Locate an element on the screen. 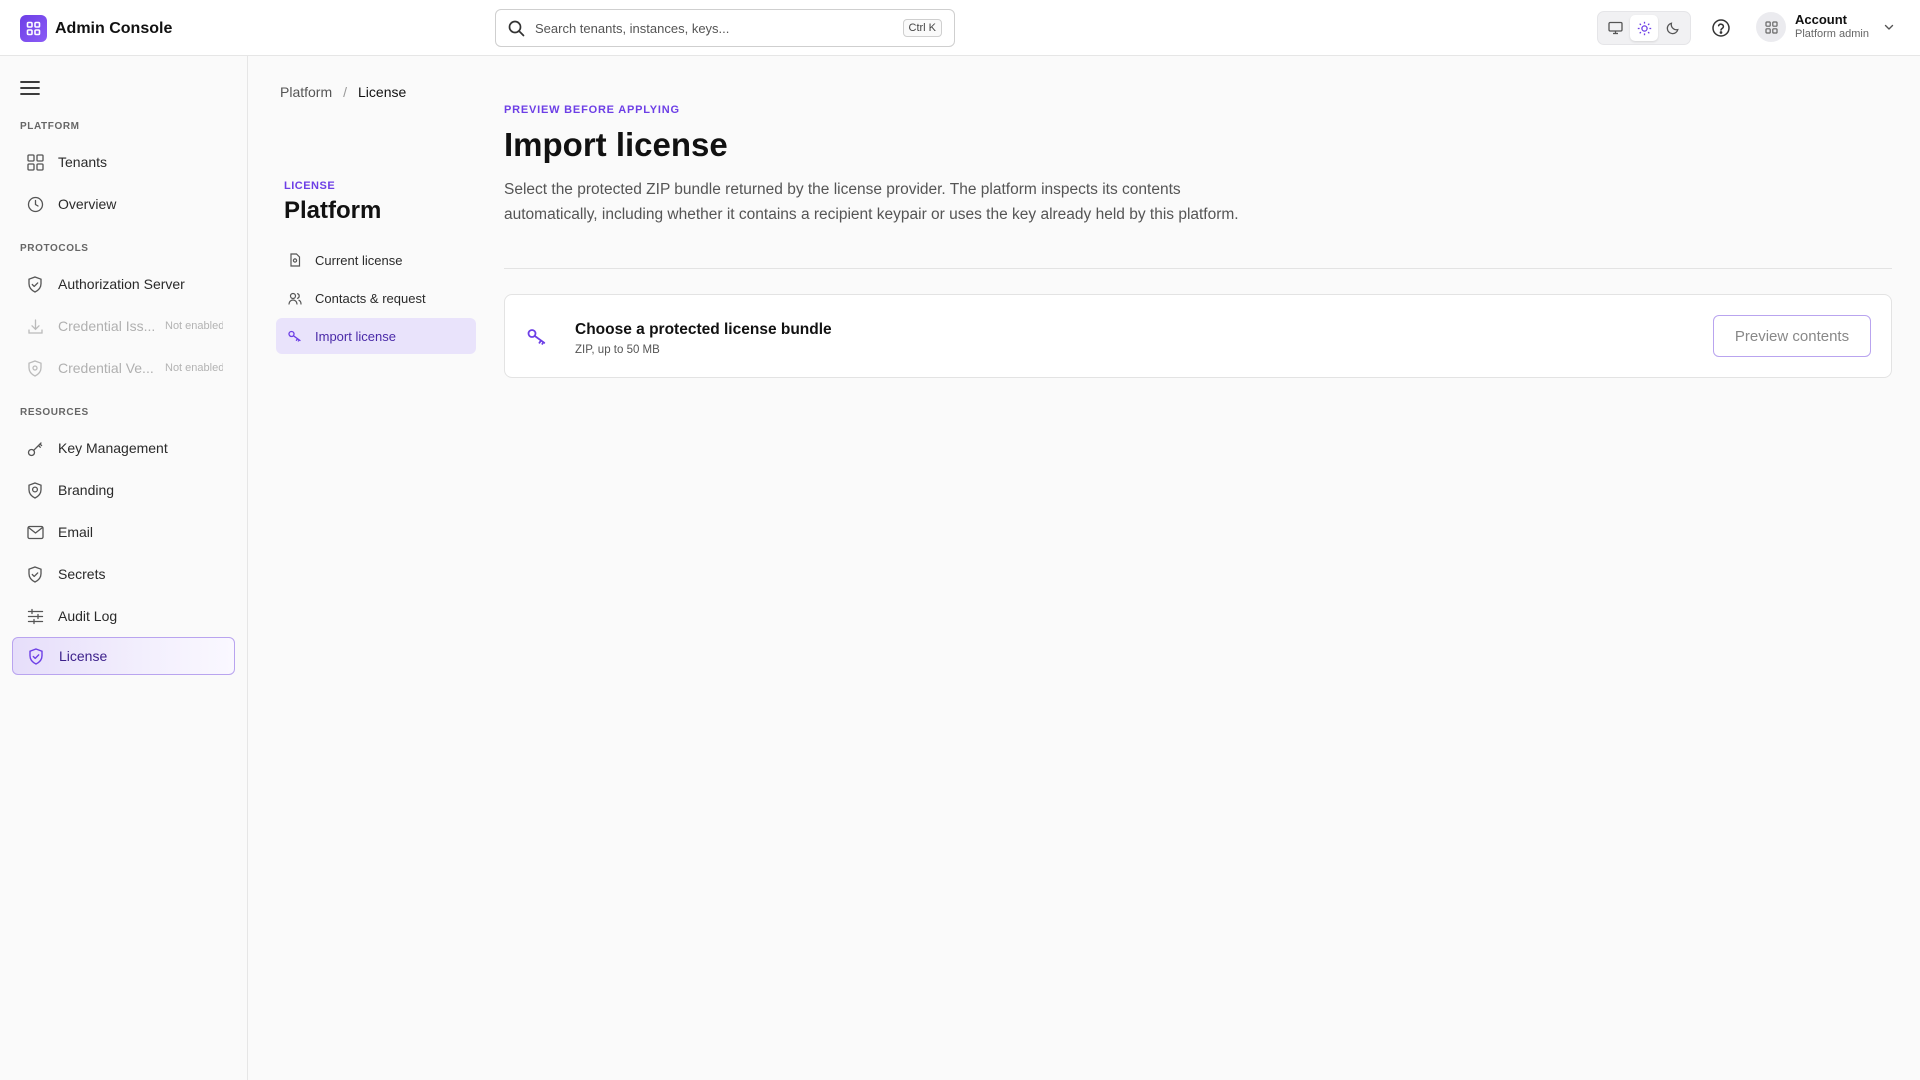 Image resolution: width=1920 pixels, height=1080 pixels. sidebar-item-overview: Overview is located at coordinates (123, 204).